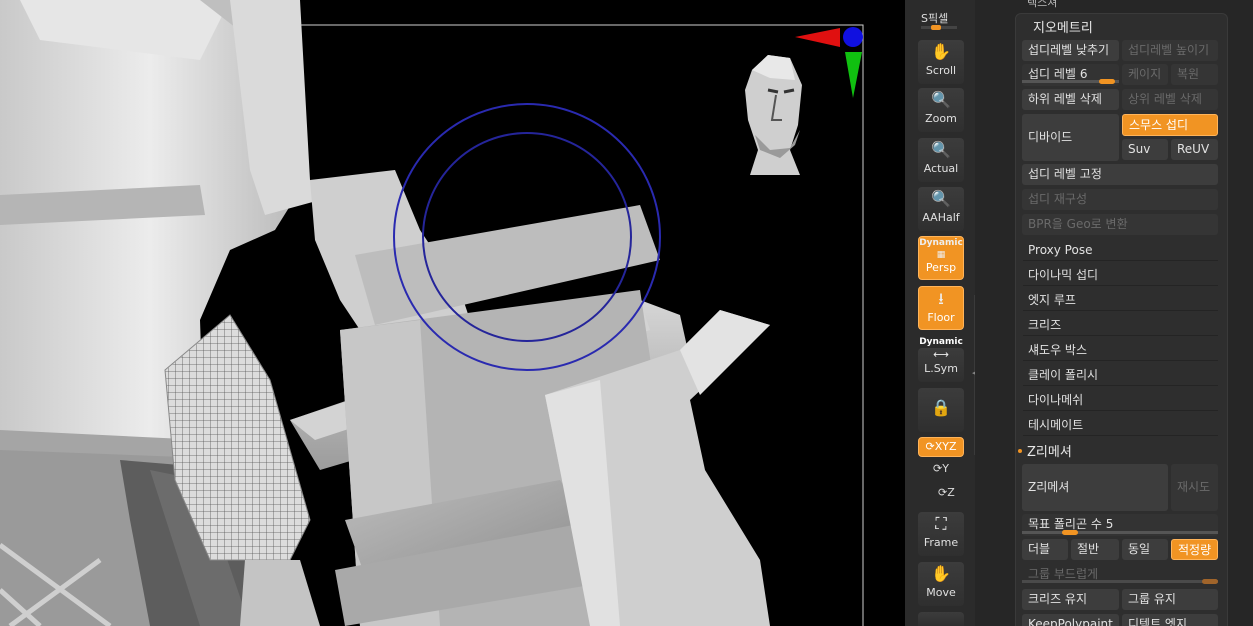 This screenshot has height=626, width=1253. I want to click on menu-shadow-box: 섀도우 박스, so click(1120, 350).